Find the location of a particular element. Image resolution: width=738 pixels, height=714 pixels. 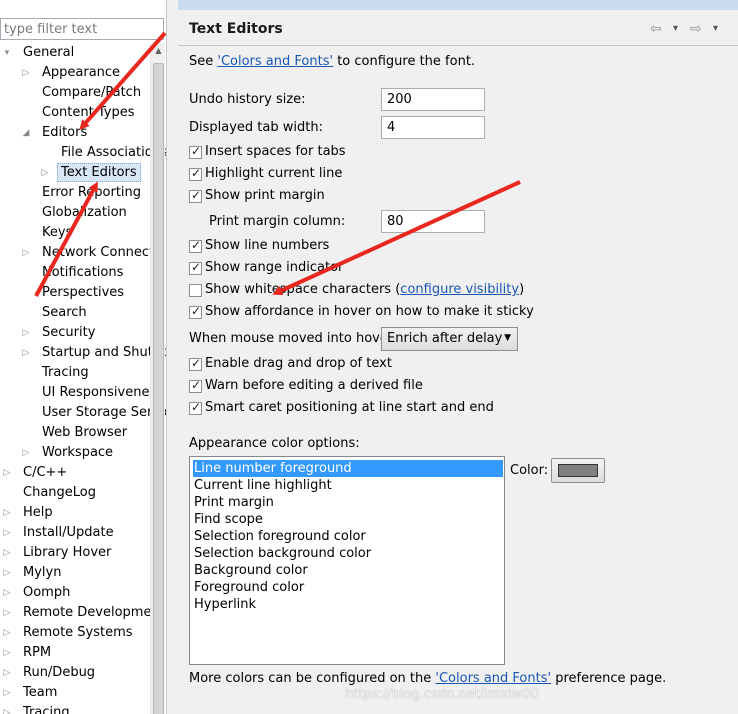

color-option-item: Print margin is located at coordinates (348, 502).